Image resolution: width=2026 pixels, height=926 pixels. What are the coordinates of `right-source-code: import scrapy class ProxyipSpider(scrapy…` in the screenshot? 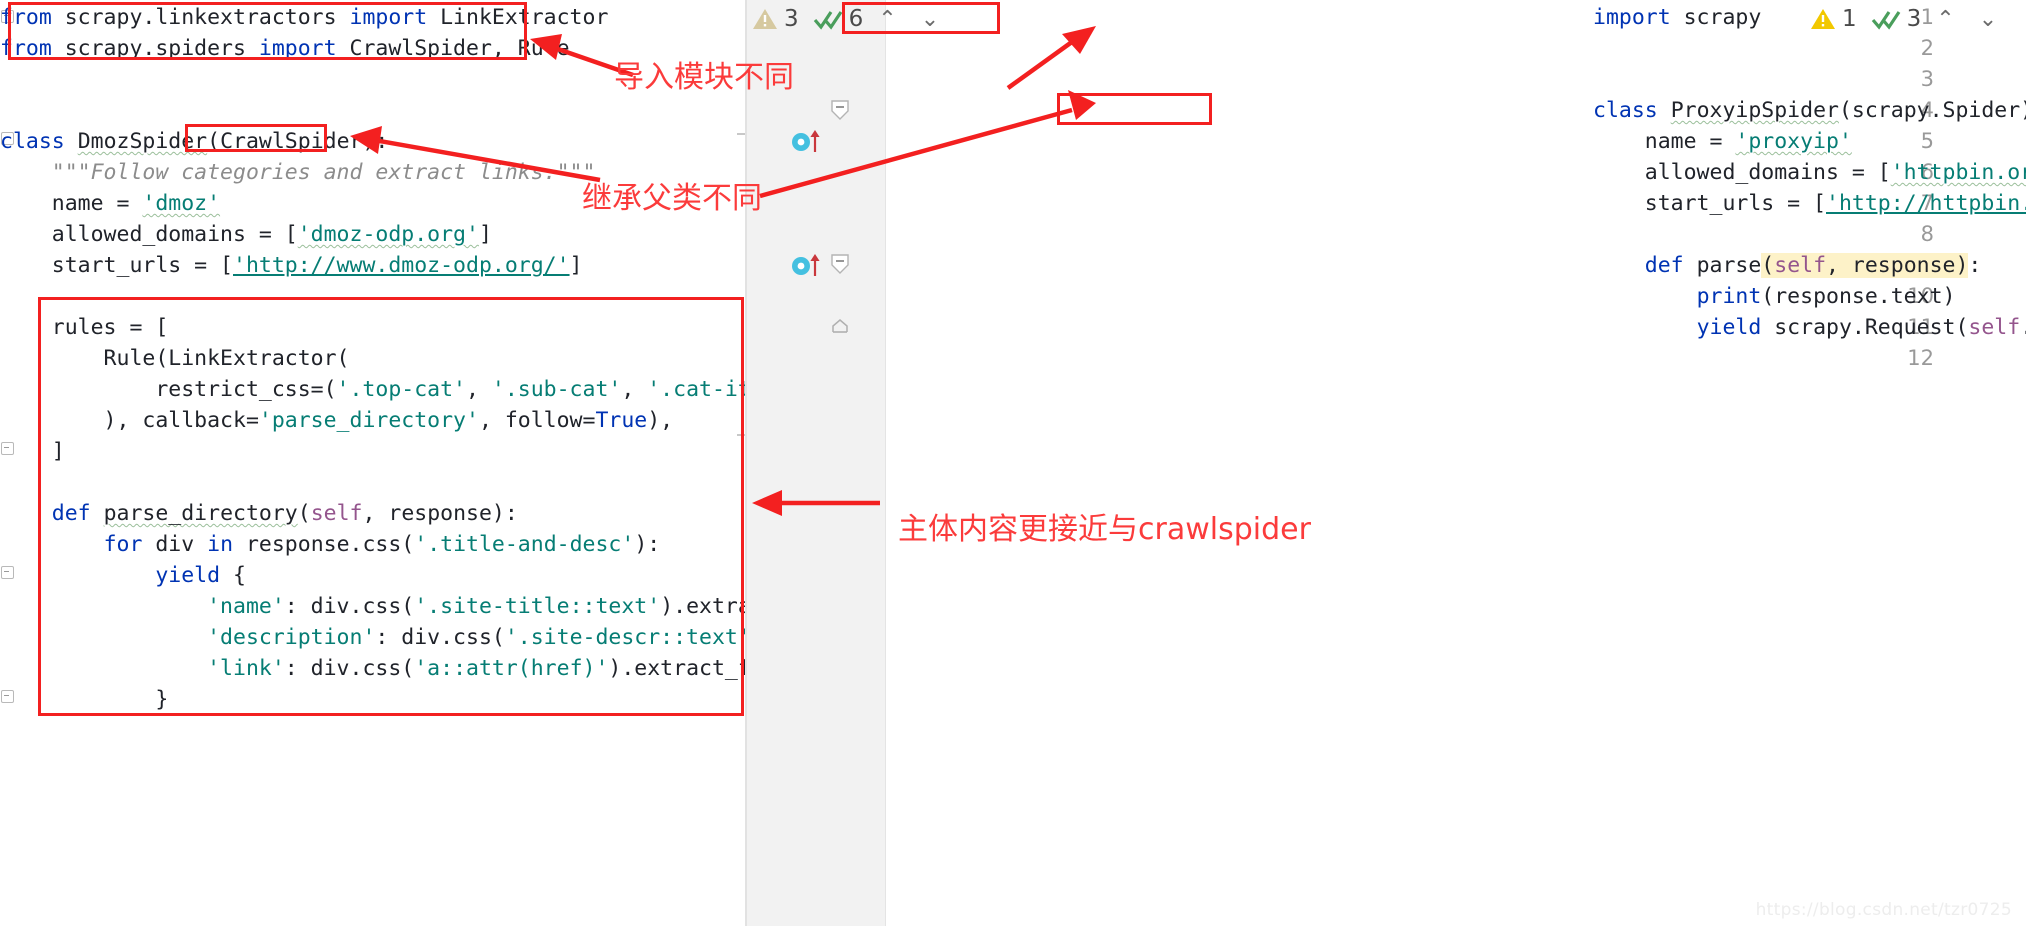 It's located at (1809, 172).